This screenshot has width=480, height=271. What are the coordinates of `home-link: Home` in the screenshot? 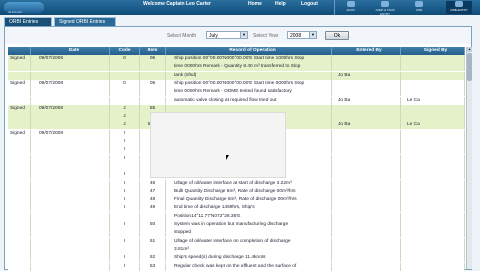 It's located at (255, 4).